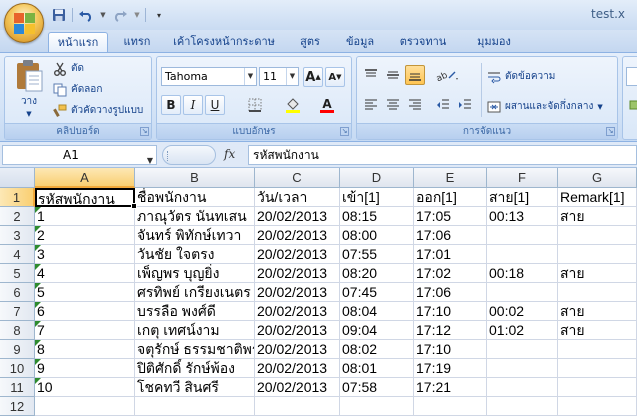  I want to click on row-header-12: 12, so click(17, 406).